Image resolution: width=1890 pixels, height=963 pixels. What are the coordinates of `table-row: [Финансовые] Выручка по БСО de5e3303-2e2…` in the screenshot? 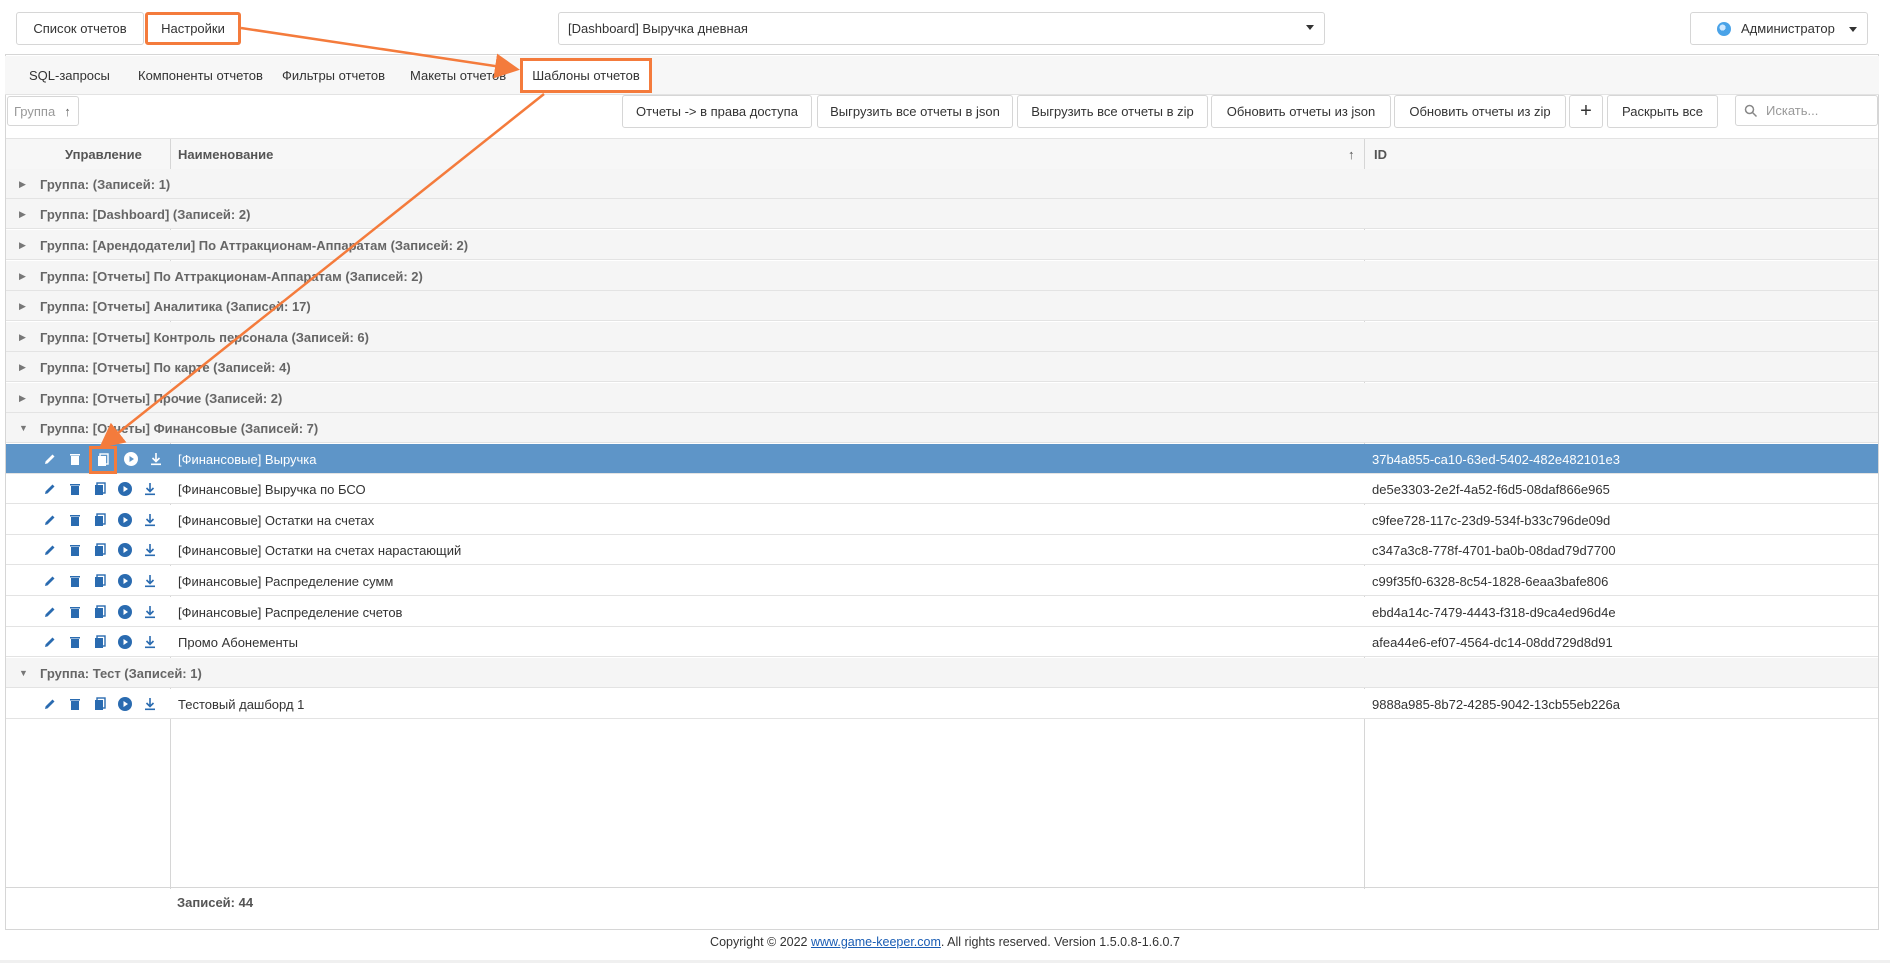 It's located at (942, 489).